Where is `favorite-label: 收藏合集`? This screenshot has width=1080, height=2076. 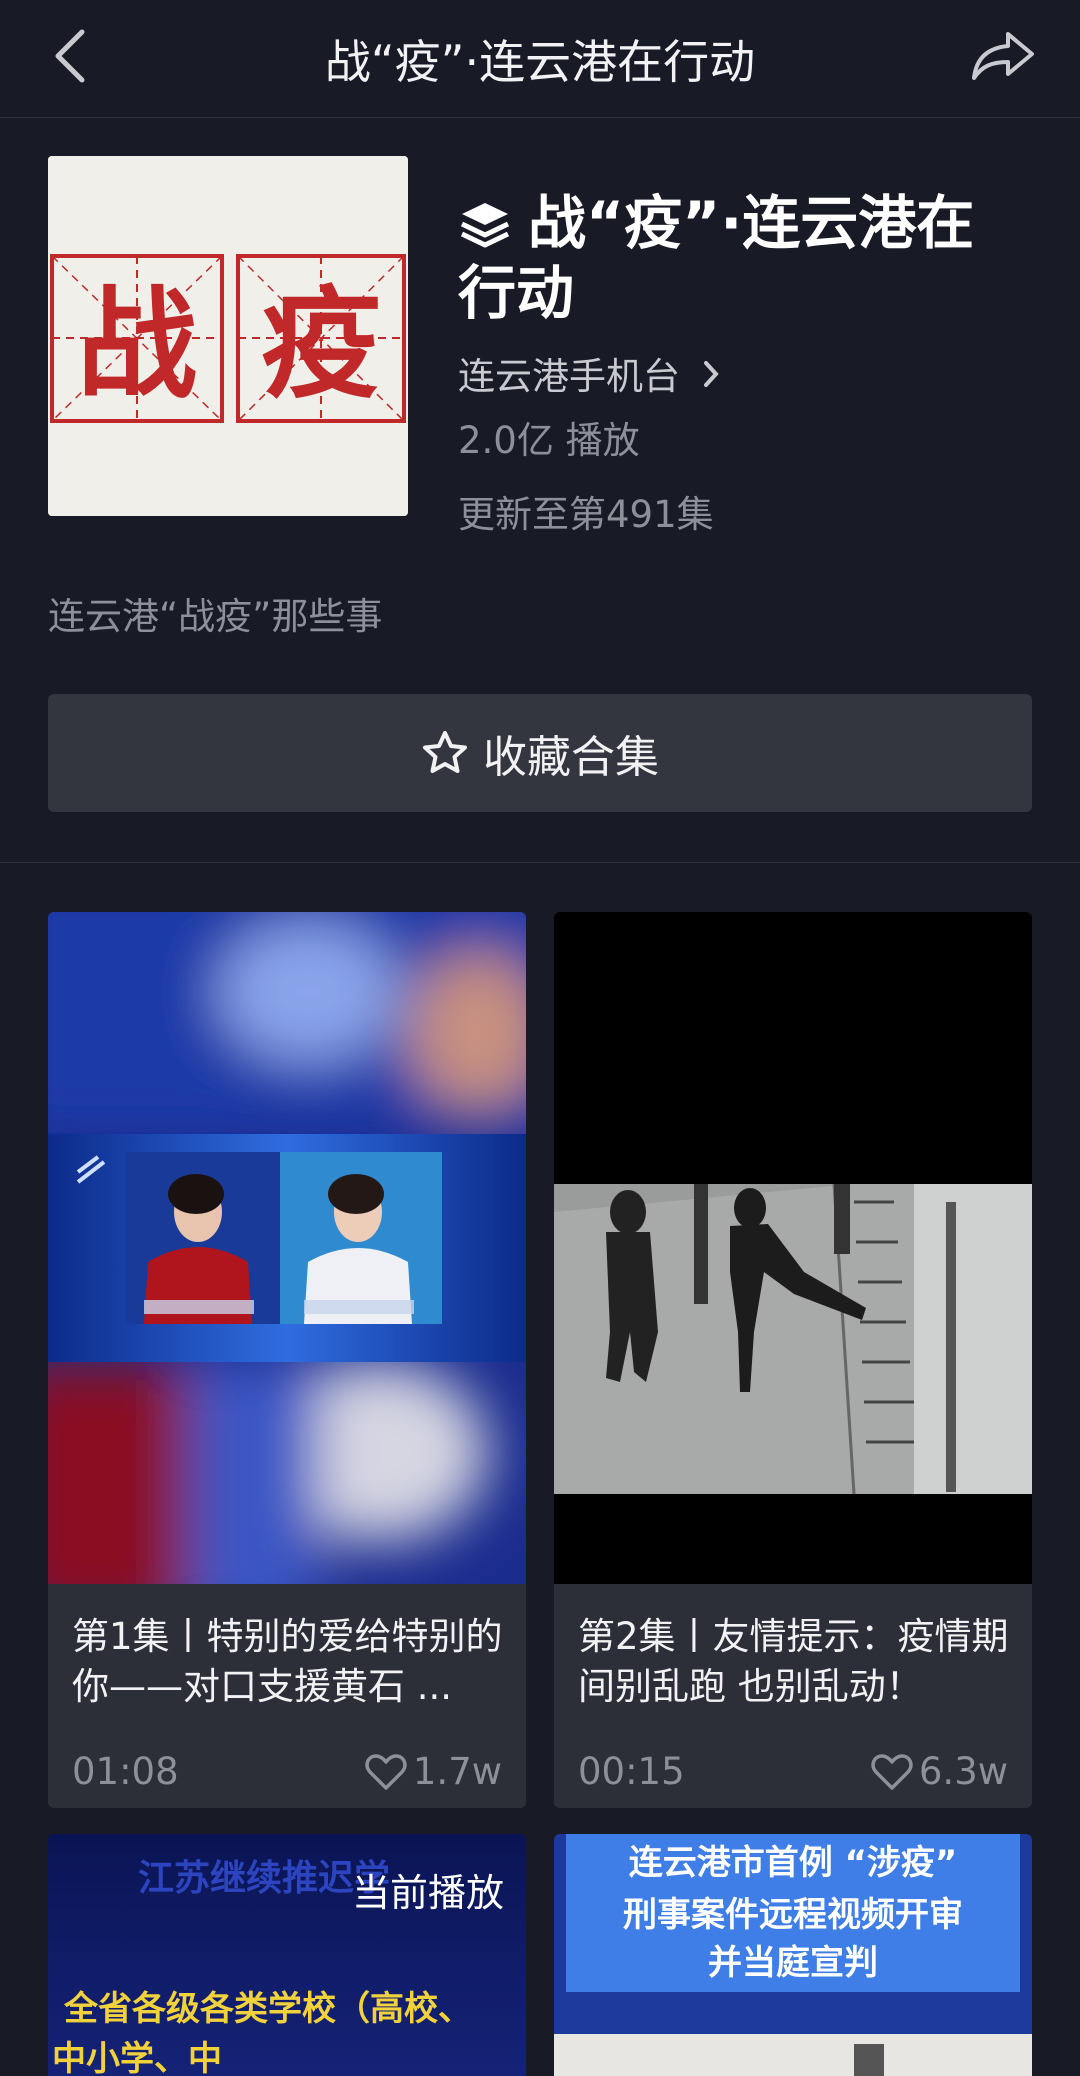 favorite-label: 收藏合集 is located at coordinates (571, 757).